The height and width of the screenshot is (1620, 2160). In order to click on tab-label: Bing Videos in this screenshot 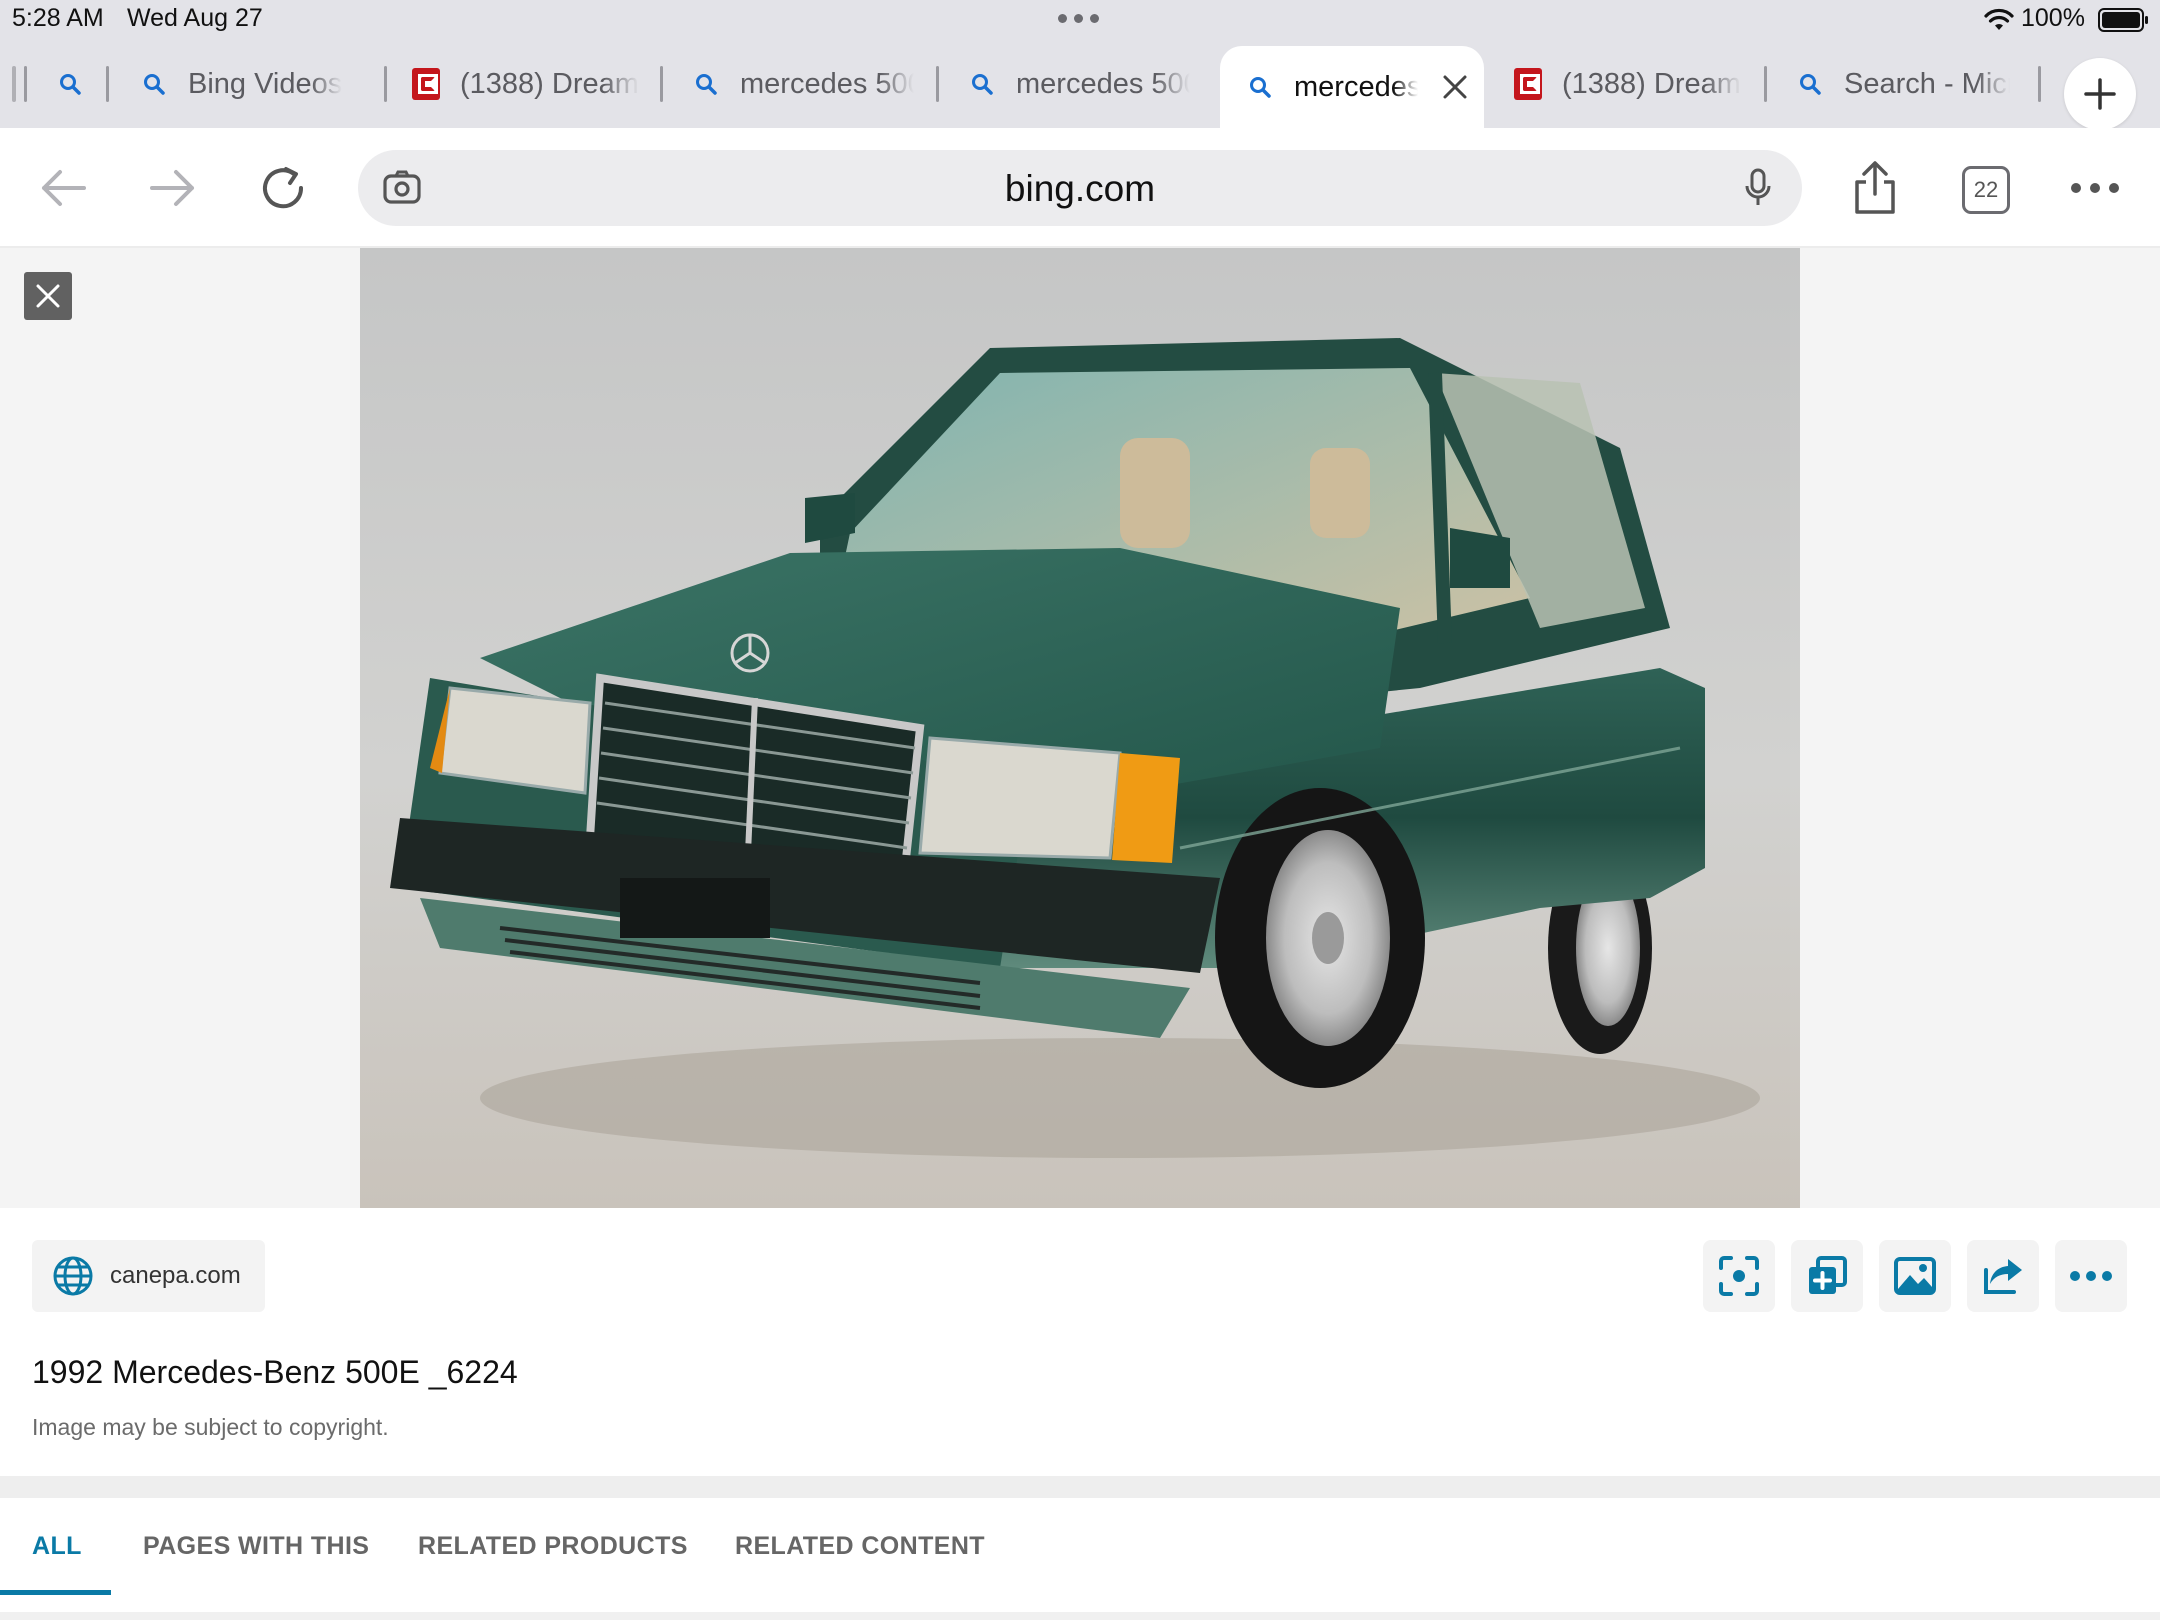, I will do `click(265, 83)`.